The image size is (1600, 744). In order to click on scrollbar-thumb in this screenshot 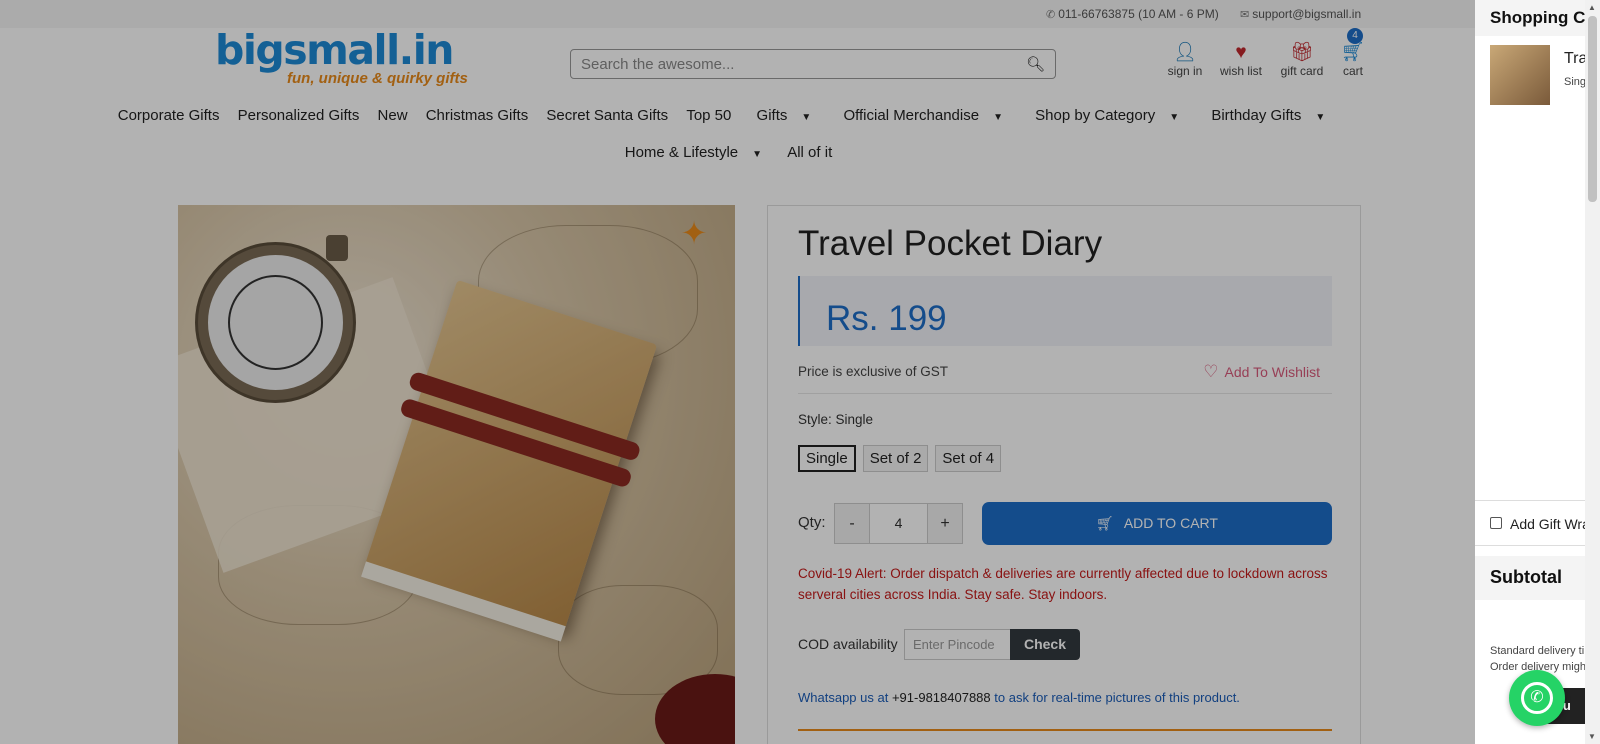, I will do `click(1592, 109)`.